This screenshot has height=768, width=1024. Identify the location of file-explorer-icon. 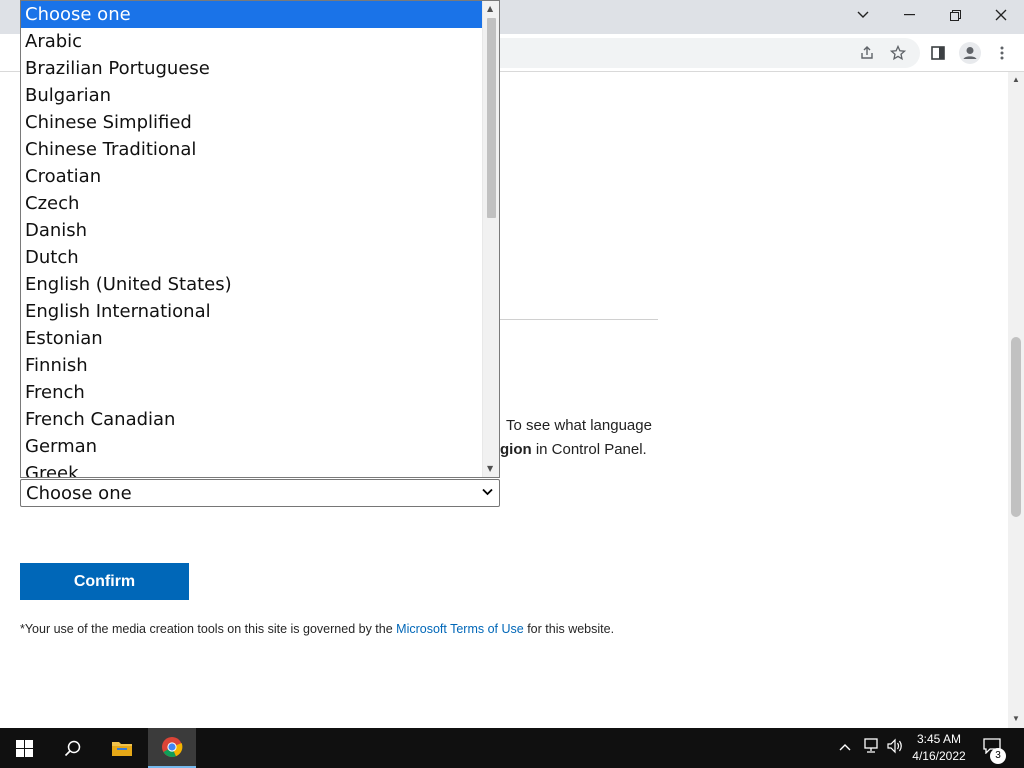
(122, 748).